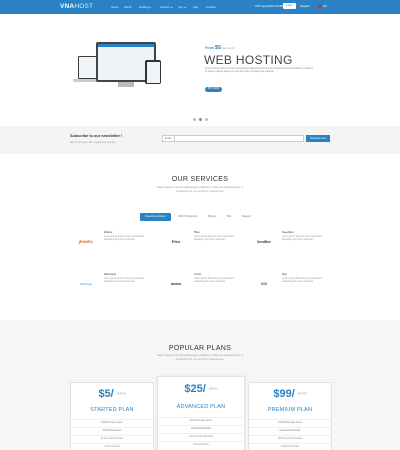 This screenshot has width=400, height=450. Describe the element at coordinates (290, 394) in the screenshot. I see `plan-price: $99/ MONTH` at that location.